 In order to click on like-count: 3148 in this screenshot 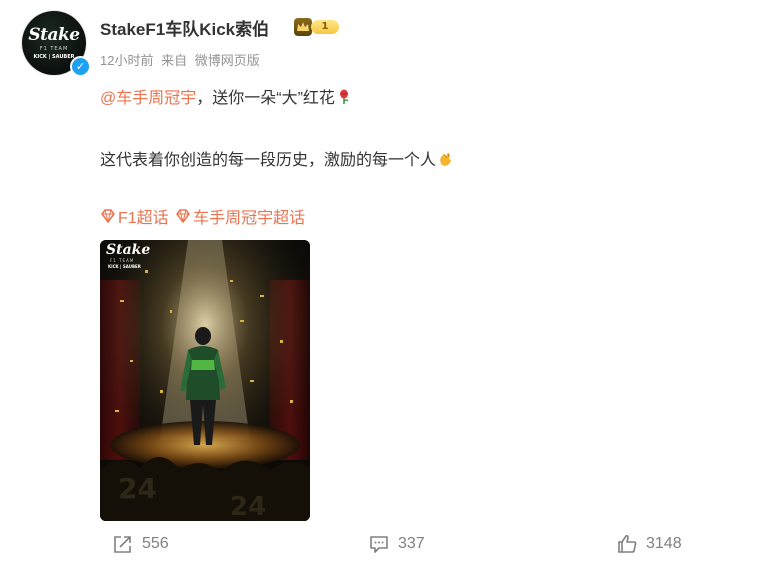, I will do `click(664, 543)`.